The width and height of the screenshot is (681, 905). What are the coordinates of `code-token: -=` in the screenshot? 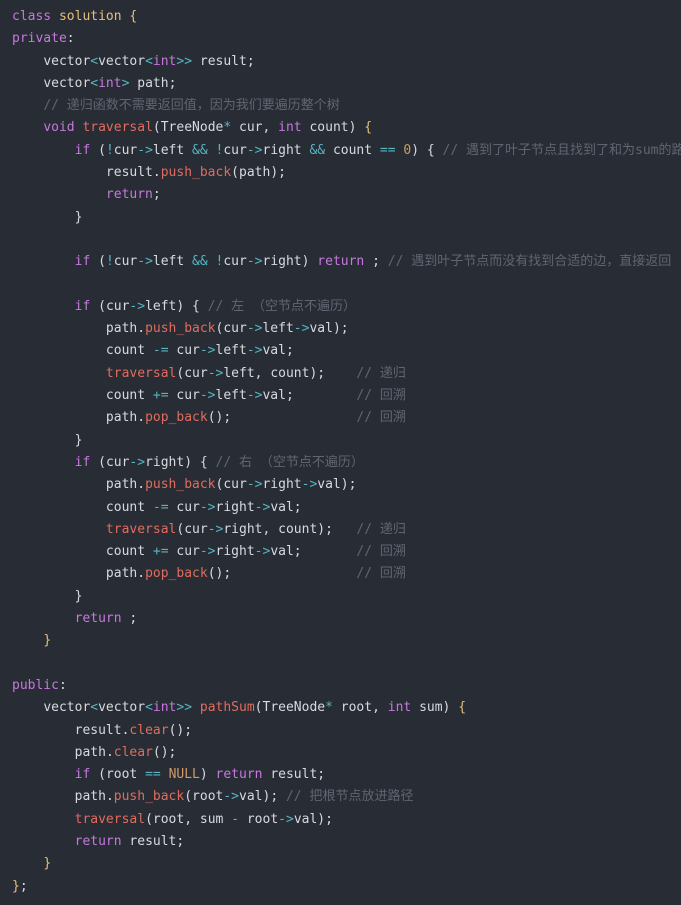 It's located at (160, 507).